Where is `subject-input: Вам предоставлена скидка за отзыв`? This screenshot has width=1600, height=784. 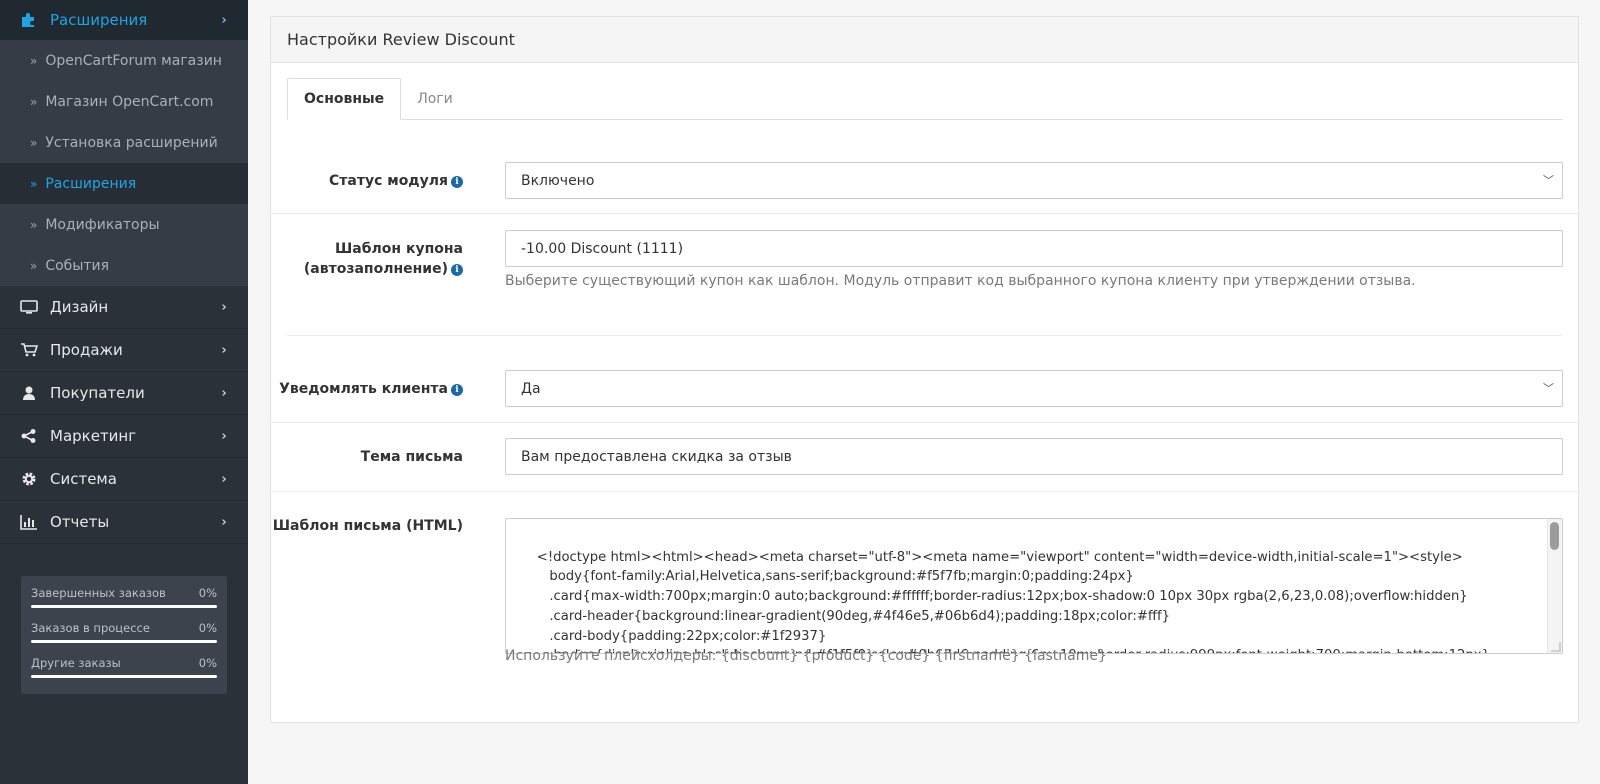 subject-input: Вам предоставлена скидка за отзыв is located at coordinates (1034, 456).